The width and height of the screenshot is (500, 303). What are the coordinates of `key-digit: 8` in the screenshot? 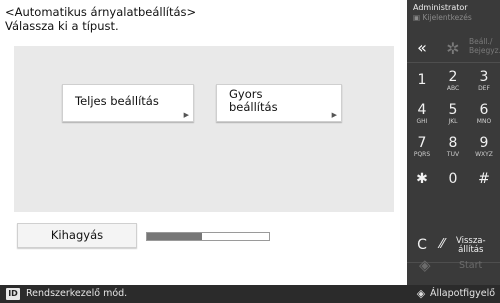 It's located at (453, 143).